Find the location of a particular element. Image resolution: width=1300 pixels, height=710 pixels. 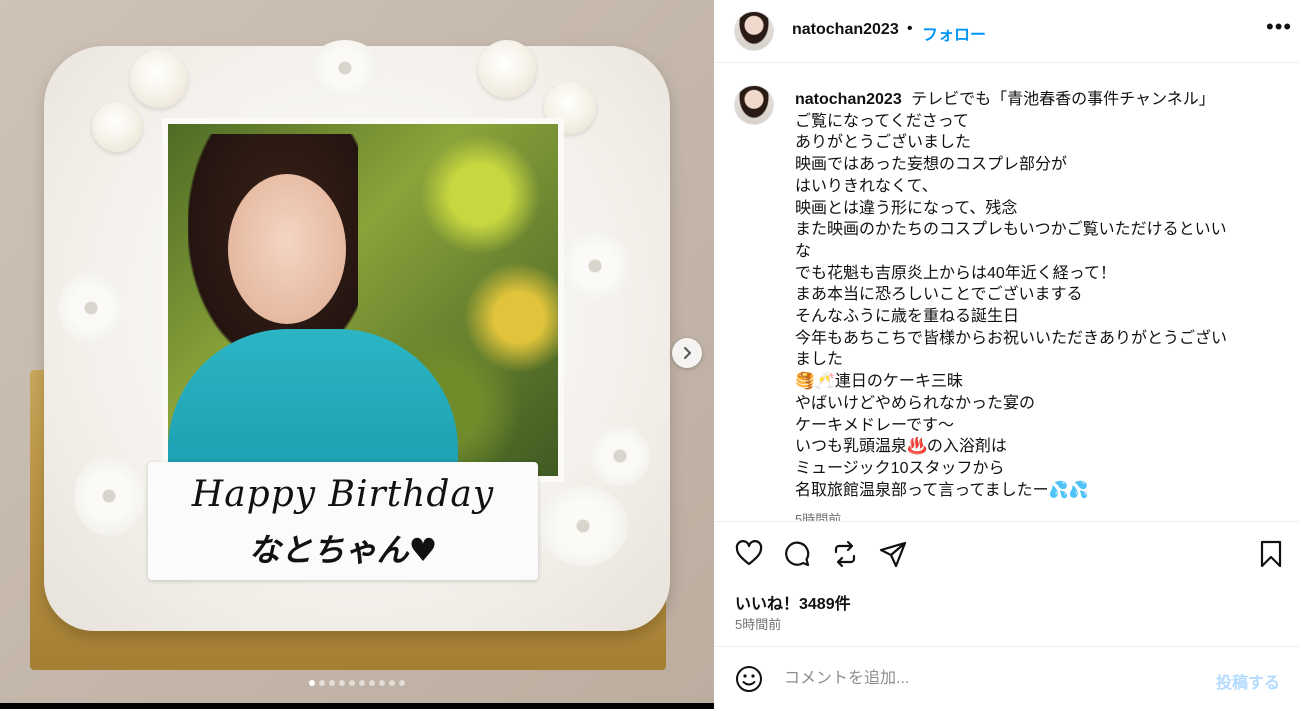

comment-input is located at coordinates (984, 679).